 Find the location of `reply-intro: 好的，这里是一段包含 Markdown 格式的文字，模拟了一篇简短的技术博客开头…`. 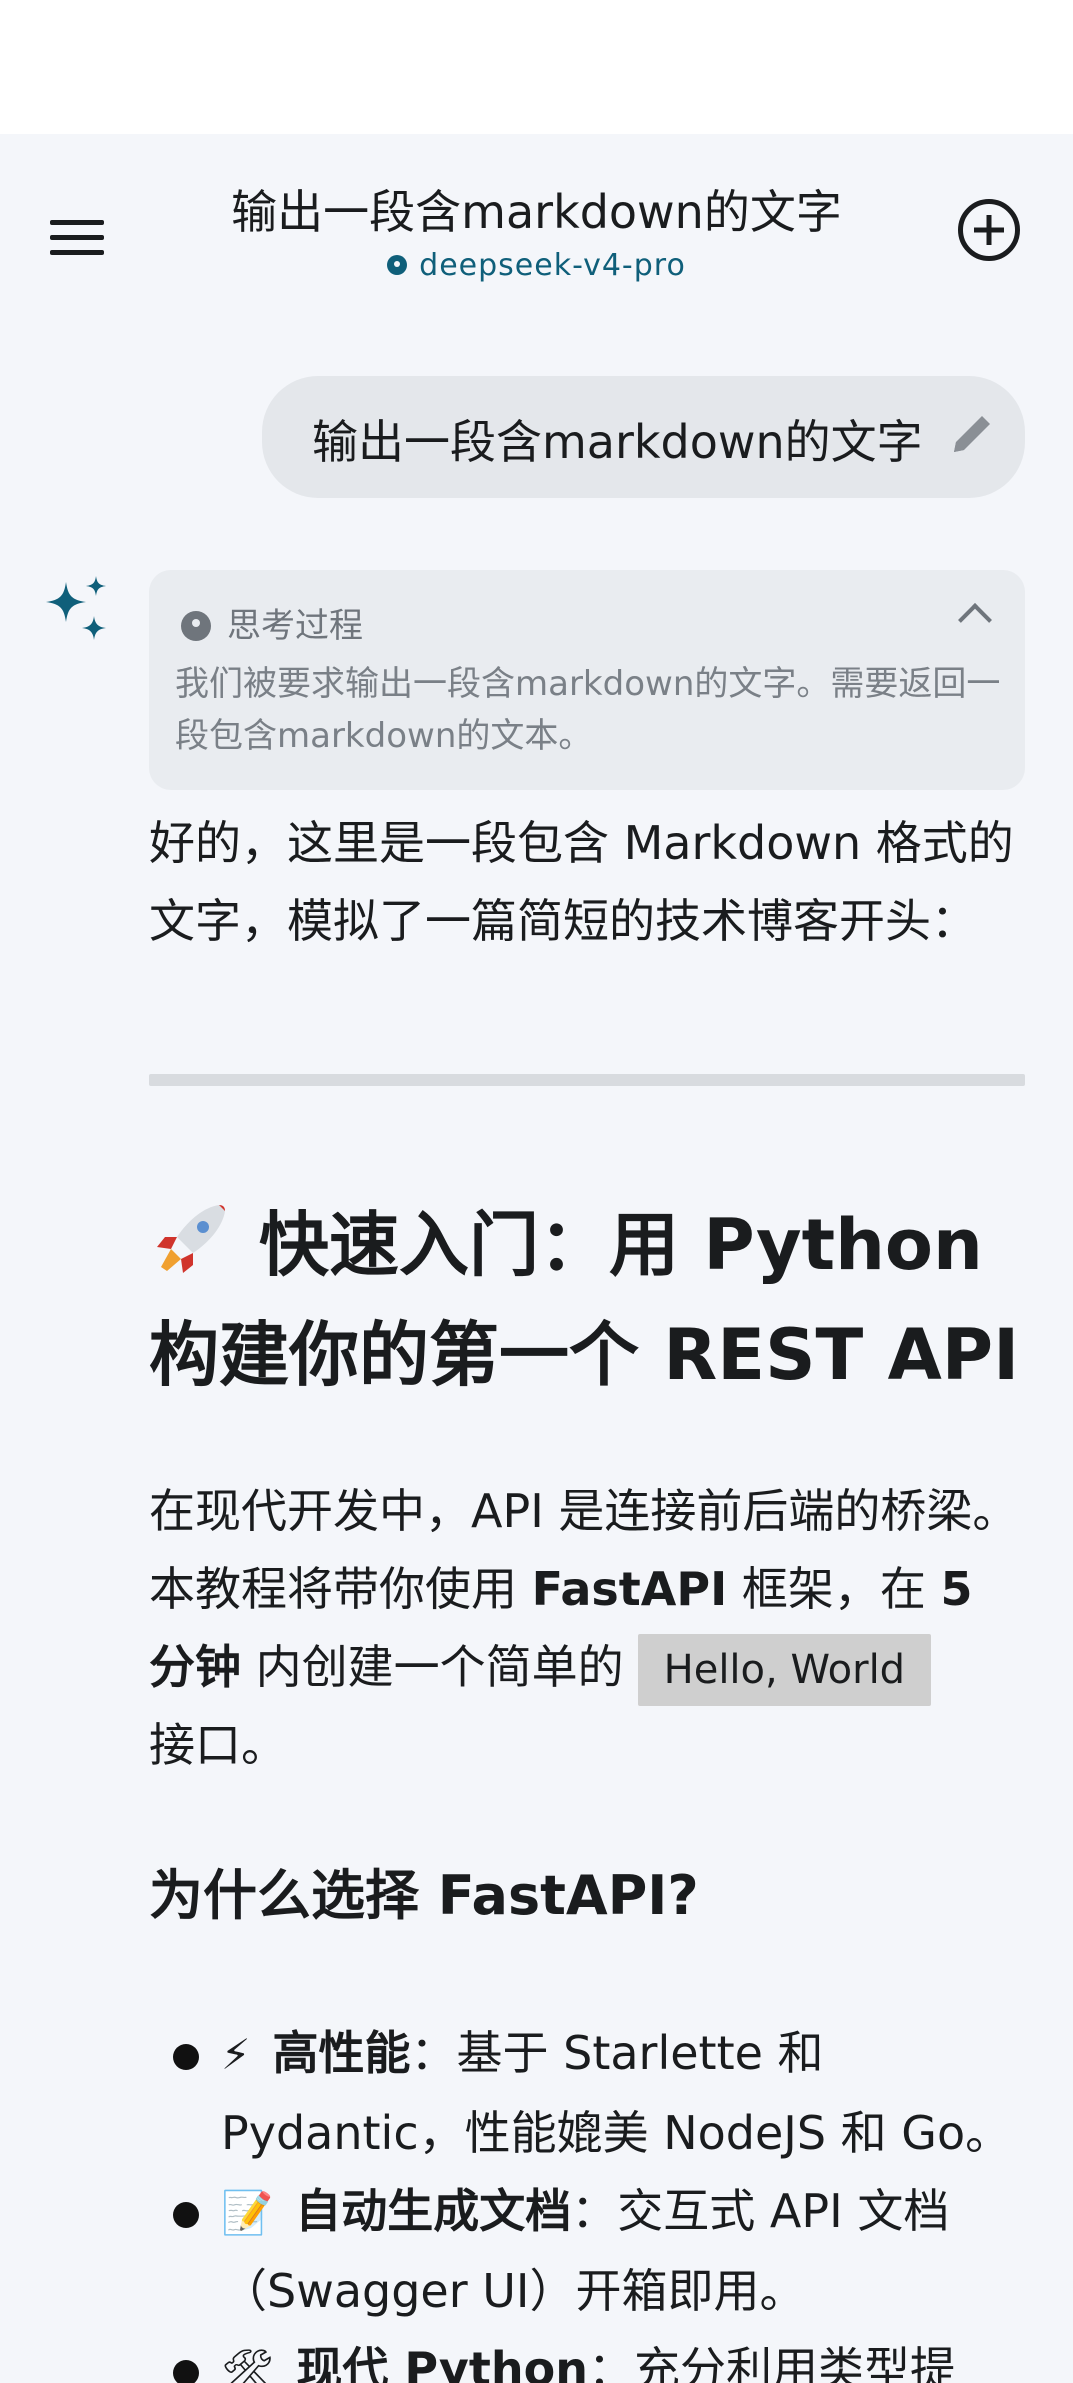

reply-intro: 好的，这里是一段包含 Markdown 格式的文字，模拟了一篇简短的技术博客开头… is located at coordinates (581, 882).